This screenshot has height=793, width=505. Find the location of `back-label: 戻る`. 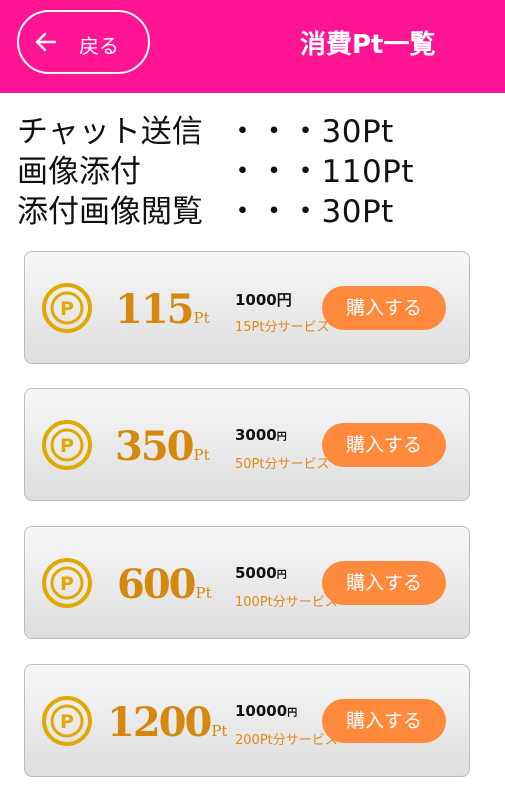

back-label: 戻る is located at coordinates (99, 46).